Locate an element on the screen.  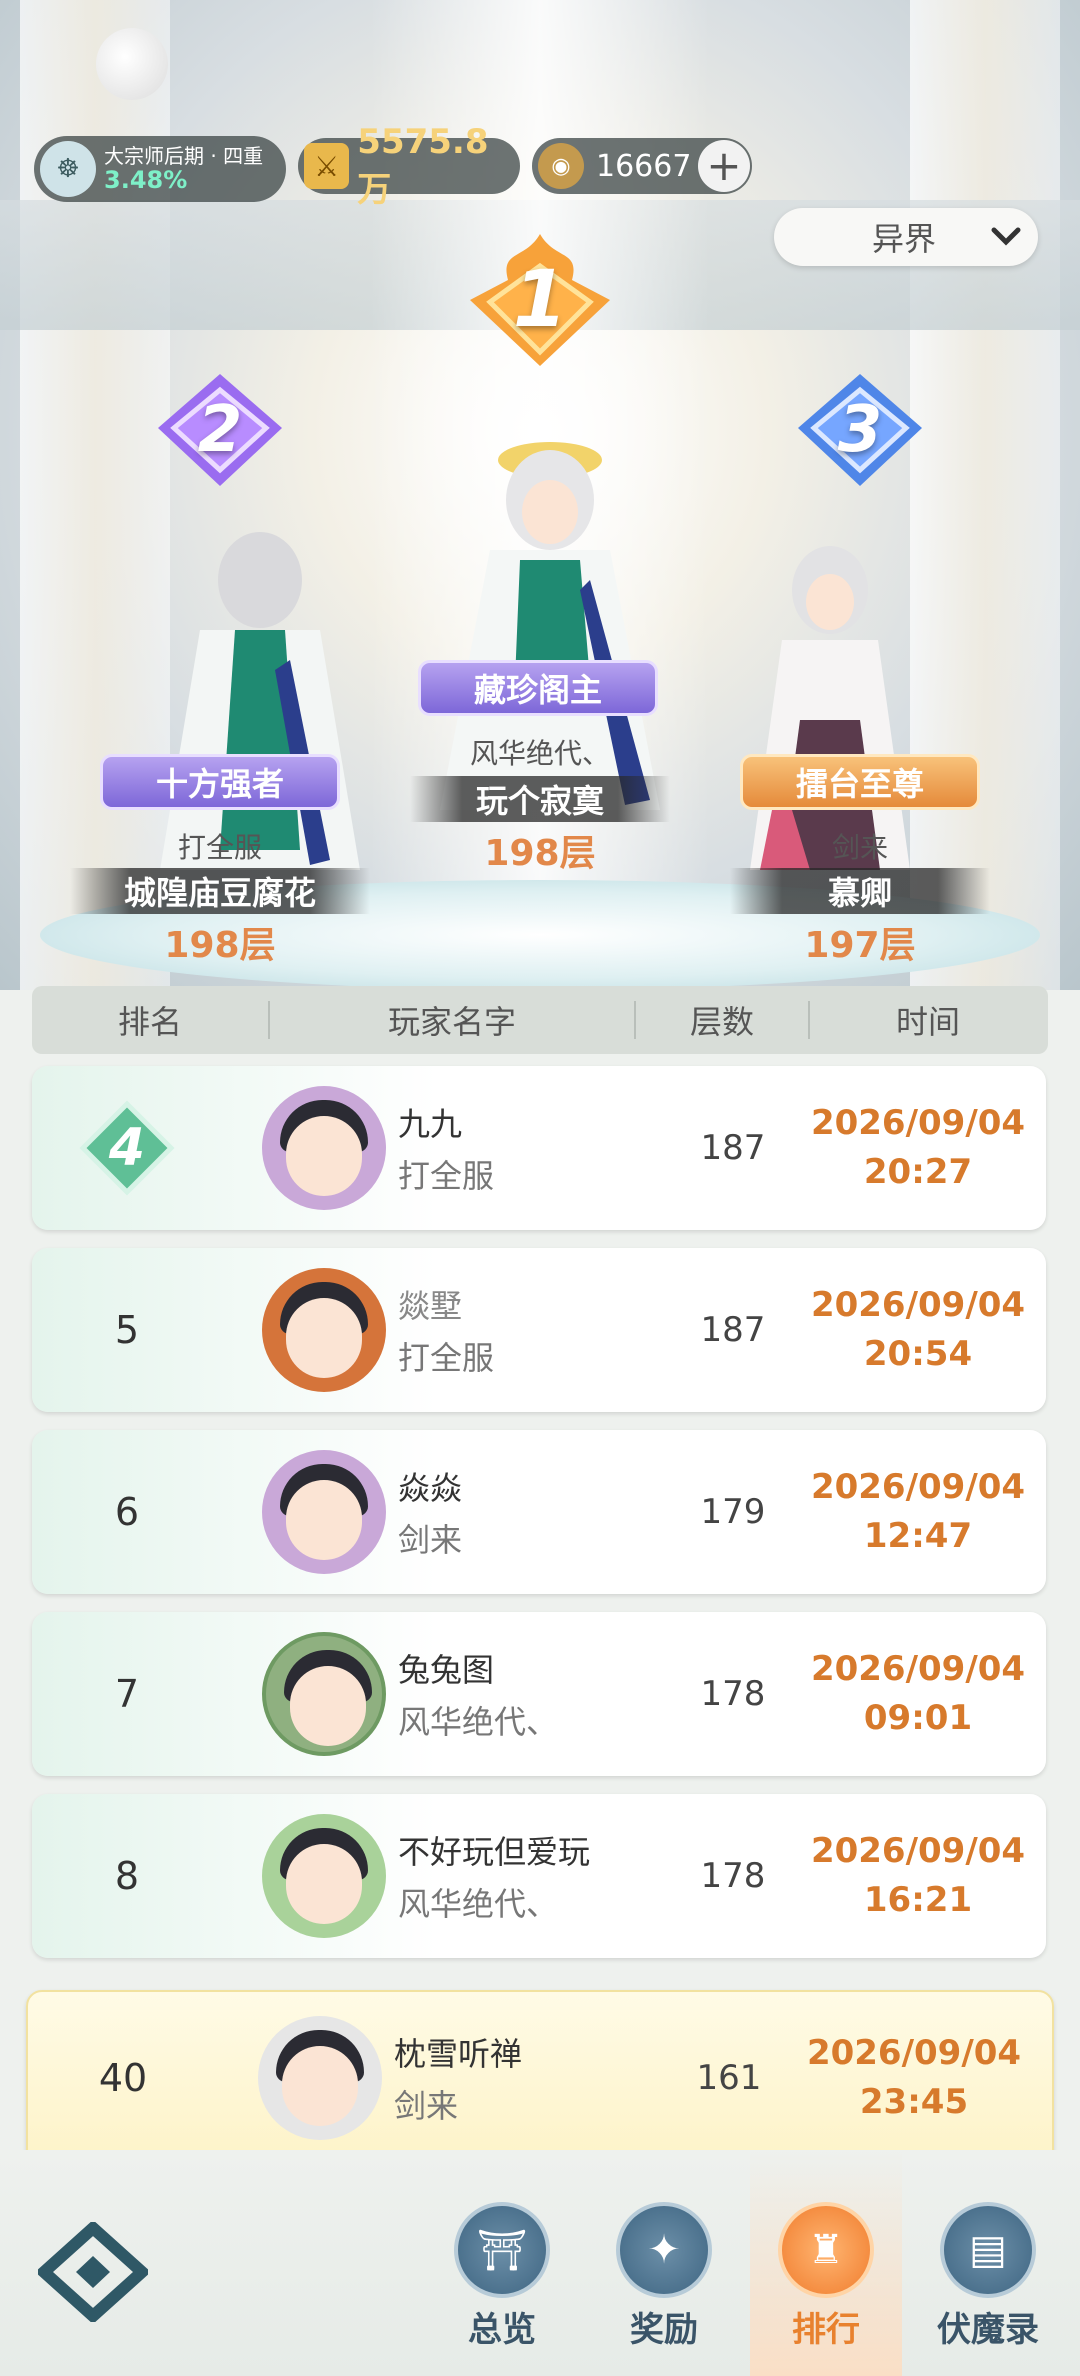
realm-name: 大宗师后期 · 四重 is located at coordinates (184, 155).